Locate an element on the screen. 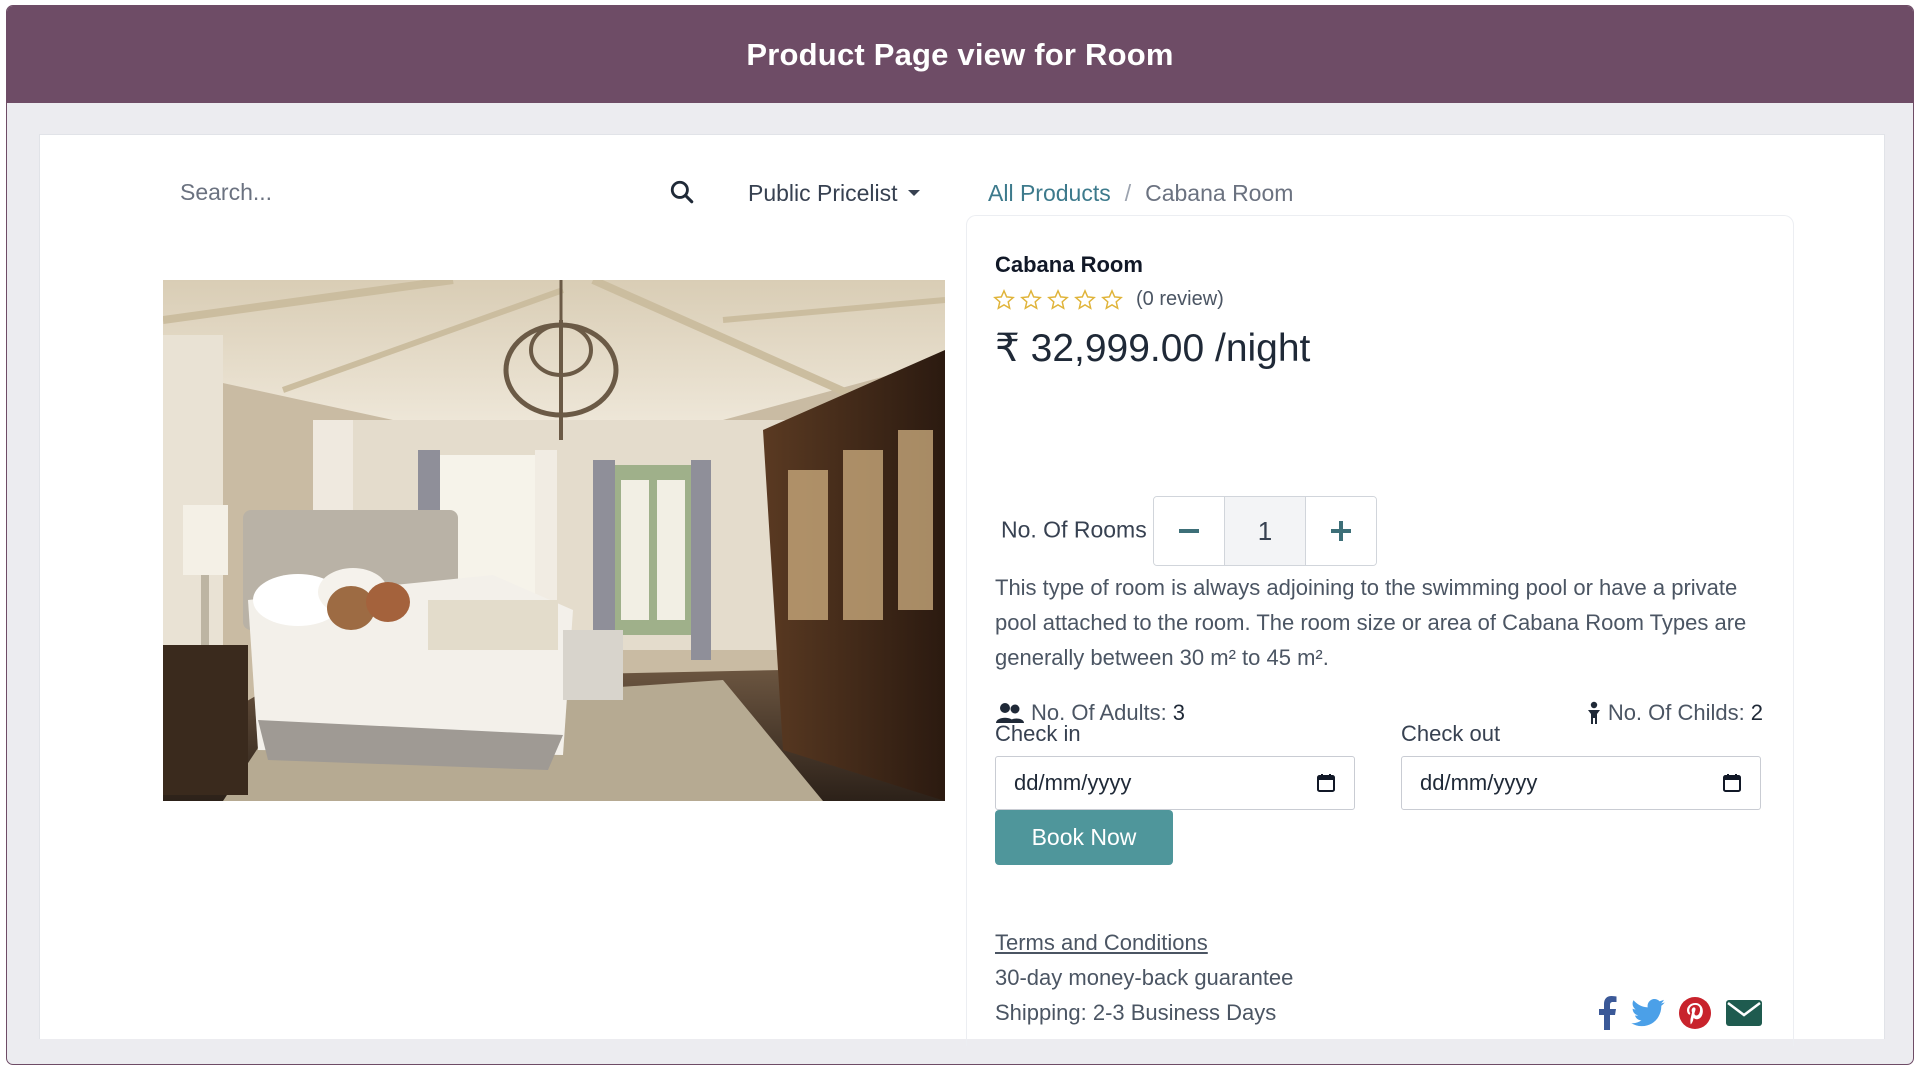 Image resolution: width=1920 pixels, height=1071 pixels. rooms-quantity-input: 1 is located at coordinates (1265, 531).